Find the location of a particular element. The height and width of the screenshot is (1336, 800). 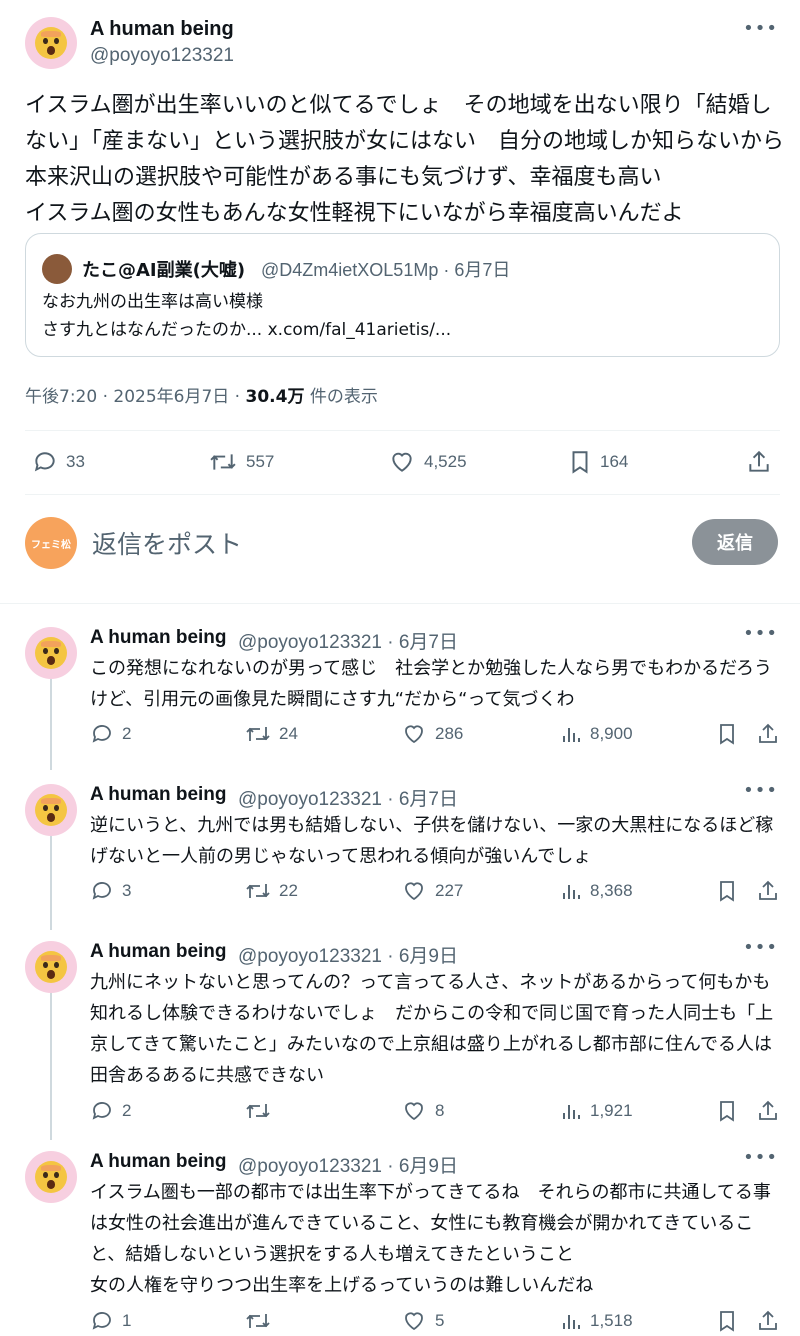

reply-input: 返信をポスト is located at coordinates (167, 543).